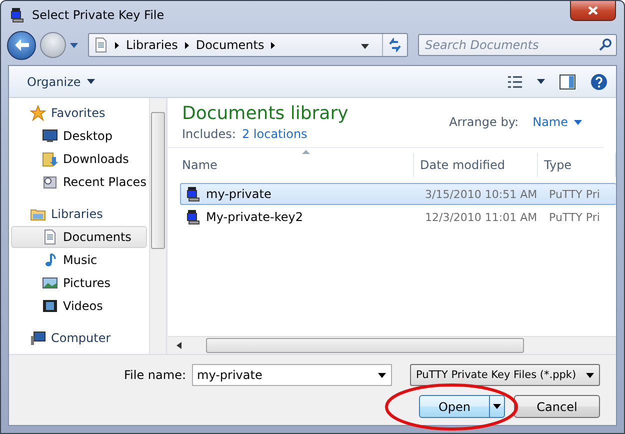  What do you see at coordinates (158, 226) in the screenshot?
I see `vertical-scrollbar` at bounding box center [158, 226].